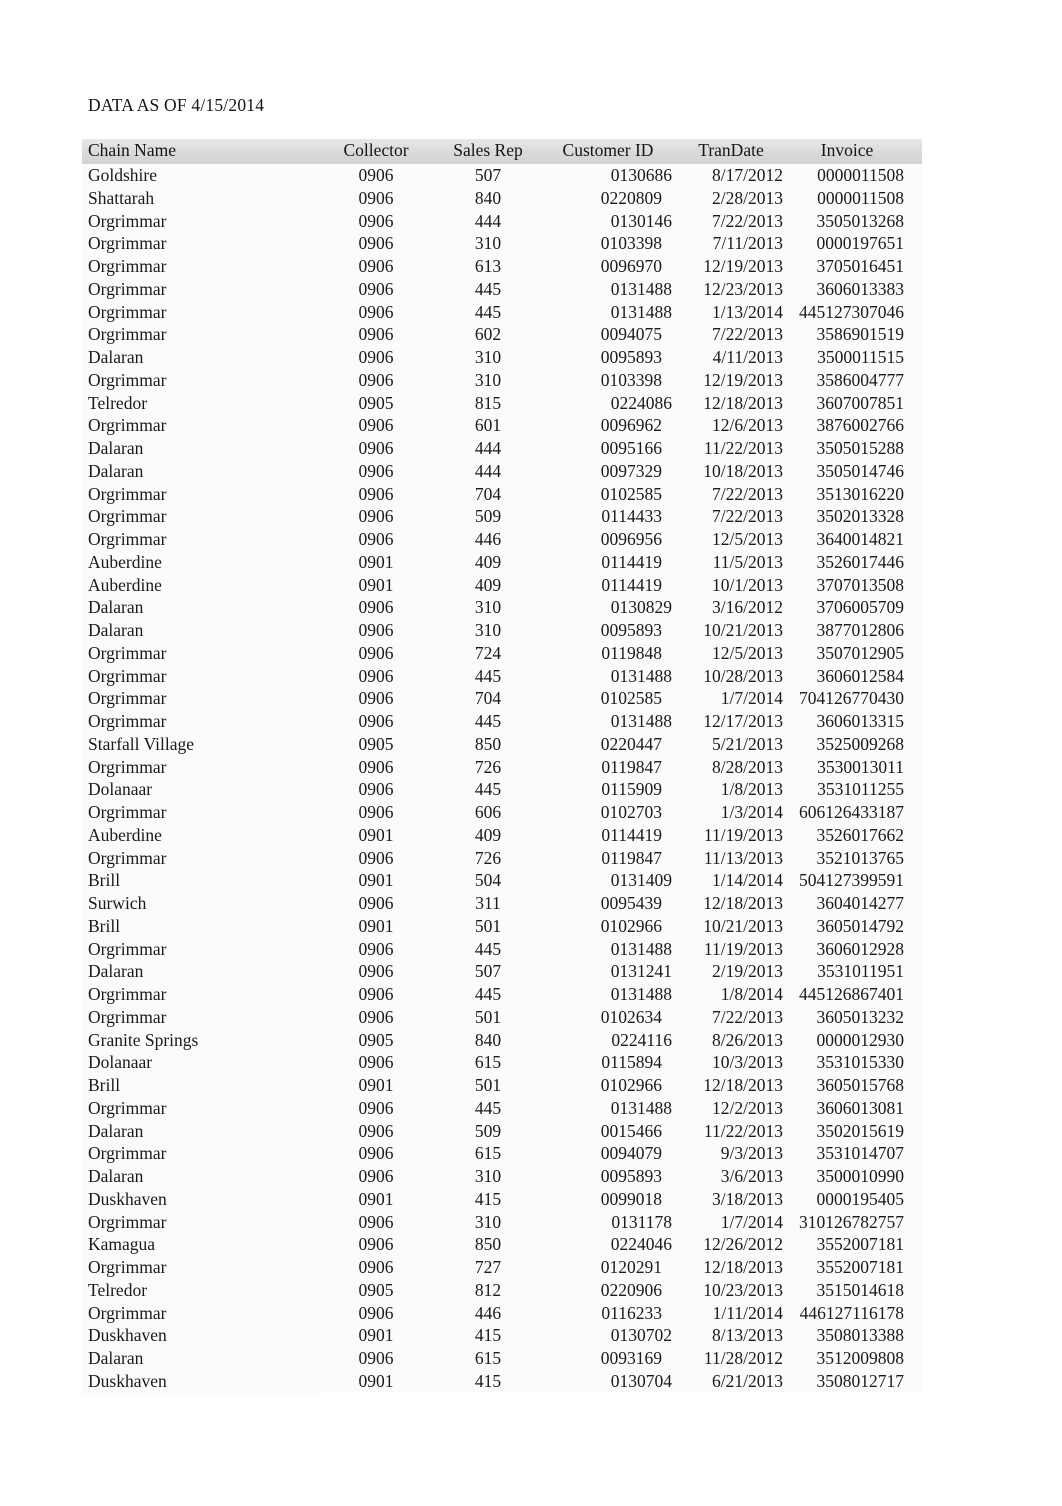 Image resolution: width=1062 pixels, height=1506 pixels. What do you see at coordinates (488, 198) in the screenshot?
I see `cell-sales-rep: 840` at bounding box center [488, 198].